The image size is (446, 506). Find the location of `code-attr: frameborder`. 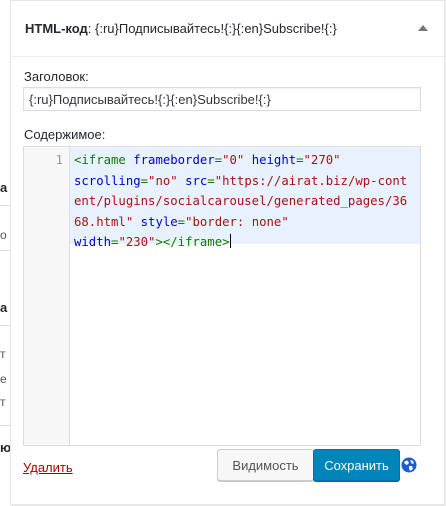

code-attr: frameborder is located at coordinates (174, 160).